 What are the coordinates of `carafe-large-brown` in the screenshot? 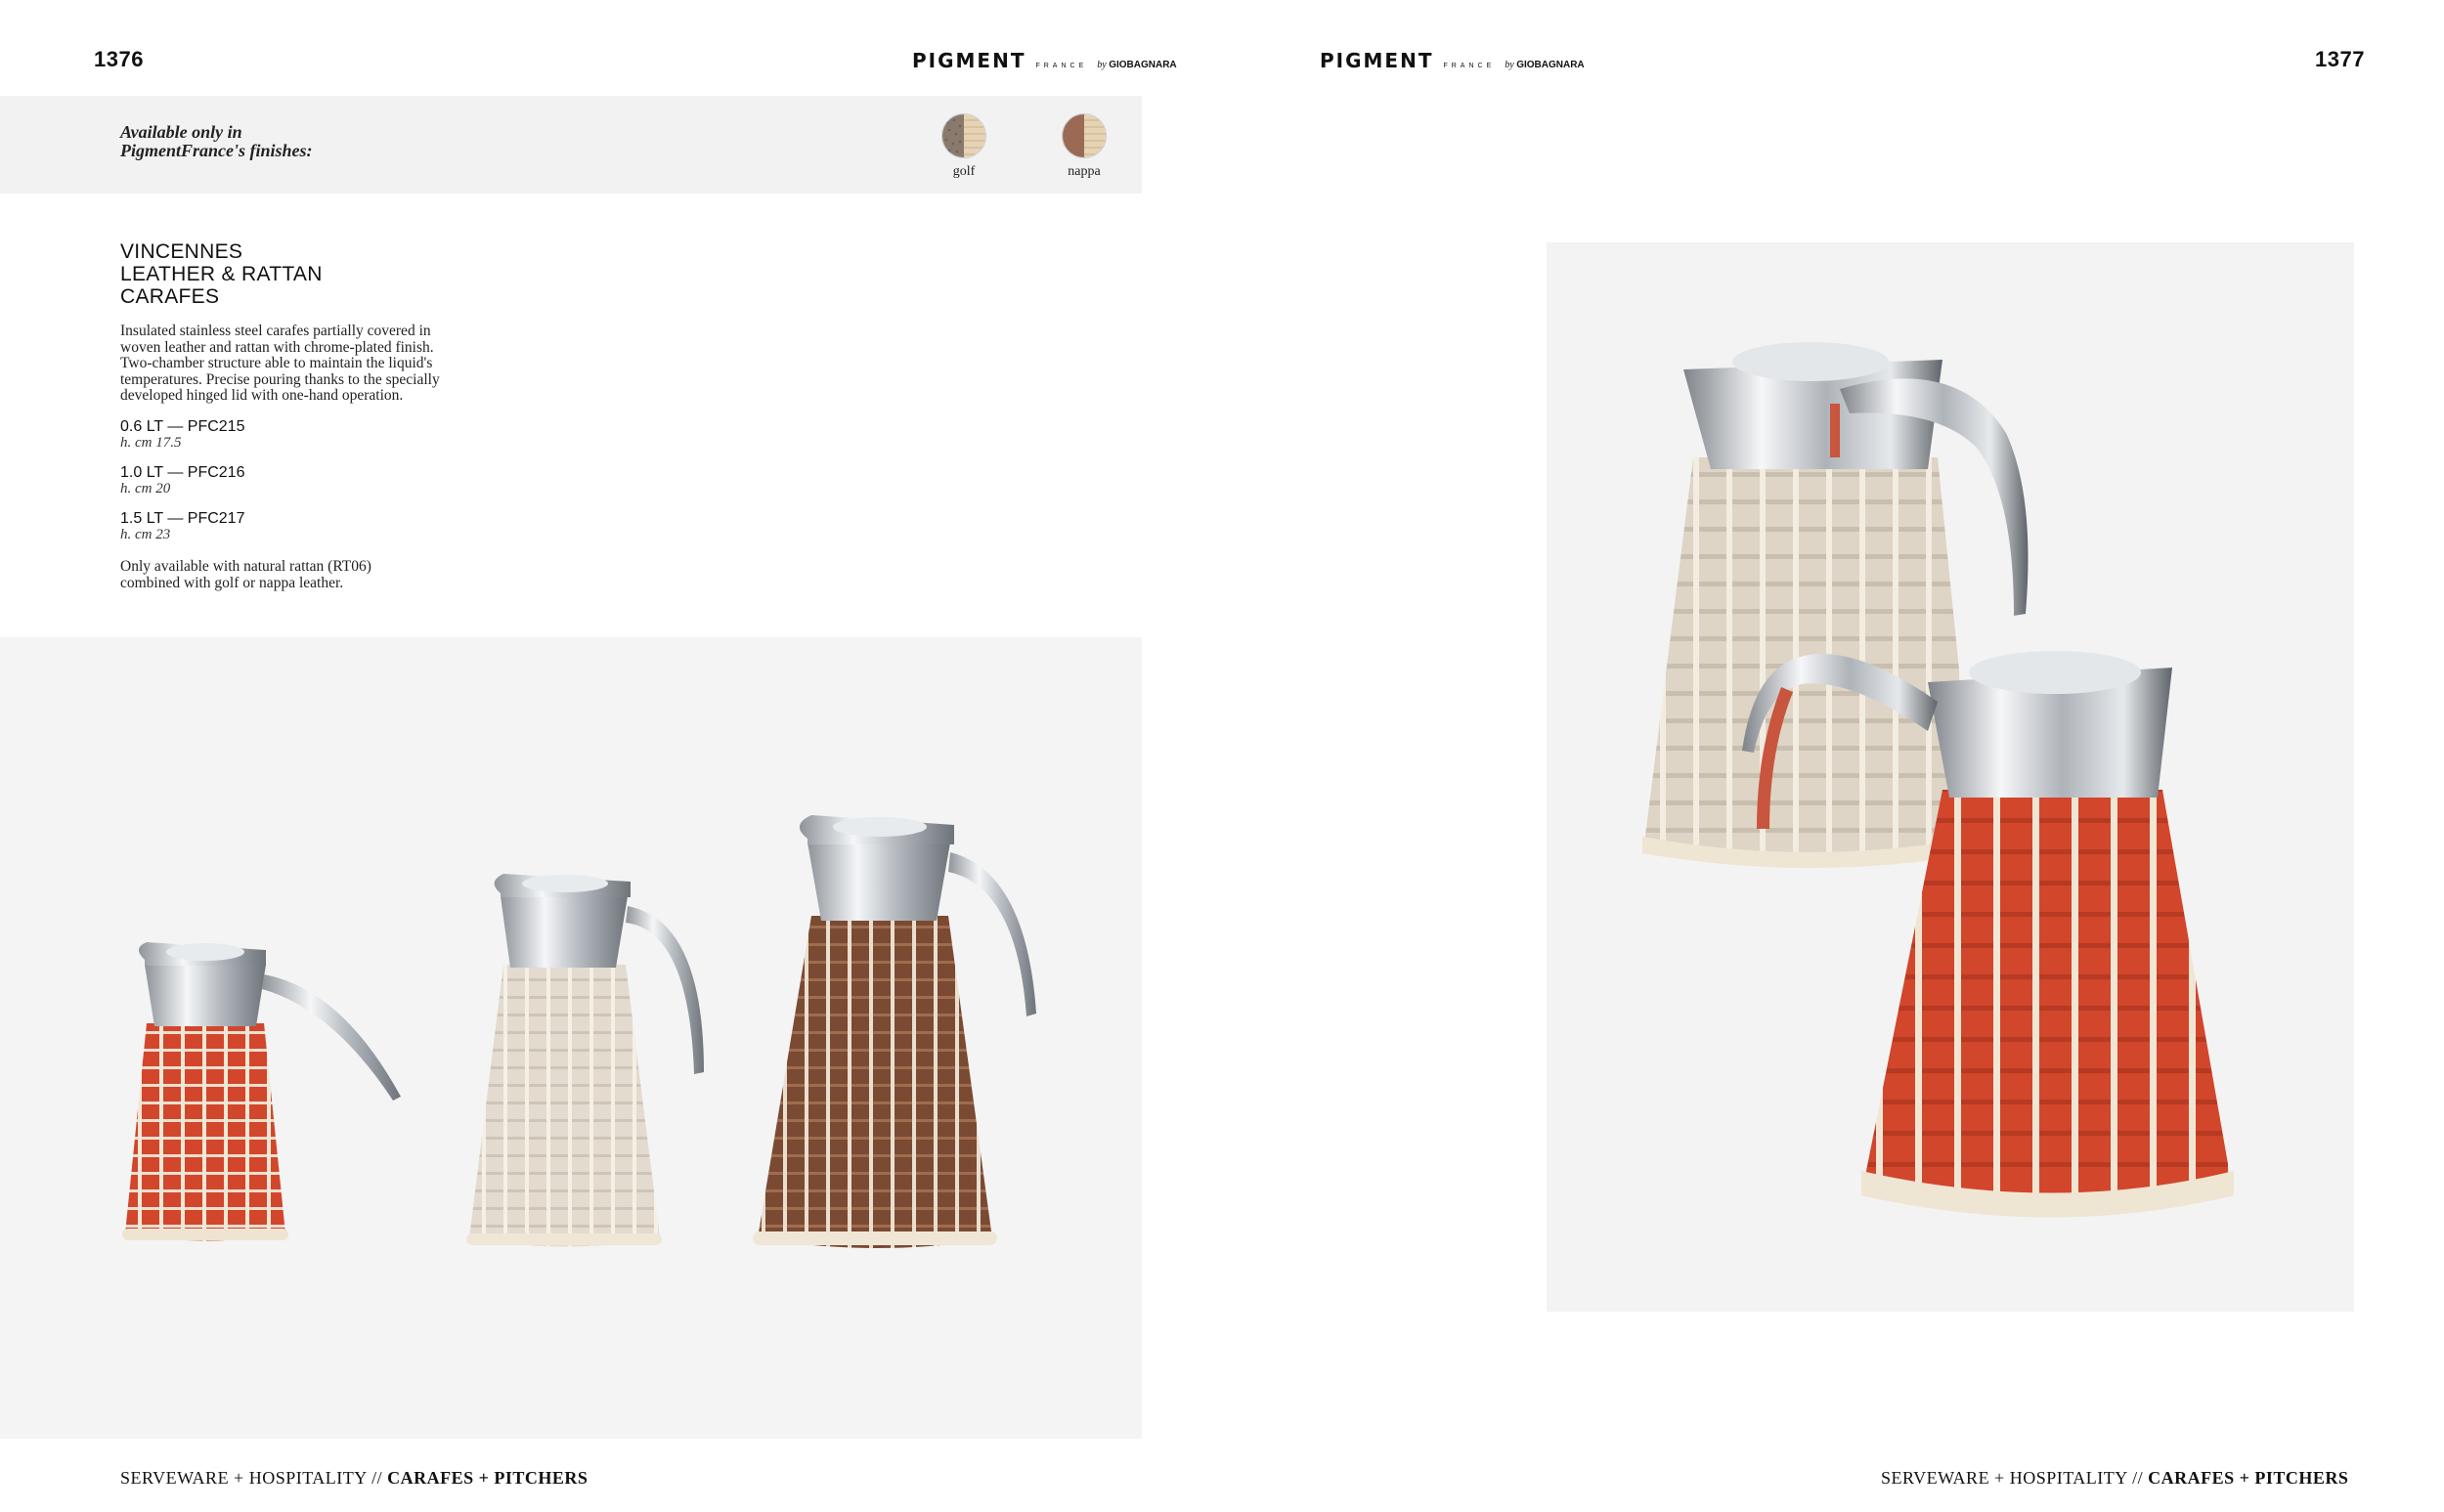 It's located at (895, 1031).